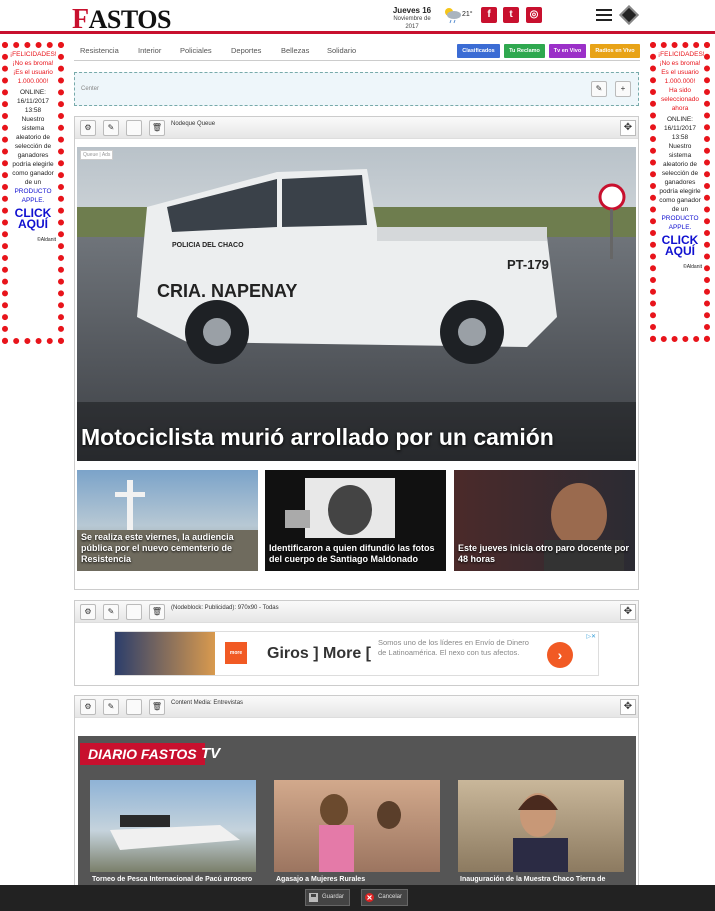 Image resolution: width=715 pixels, height=911 pixels. I want to click on nav-item-resistencia: Resistencia, so click(99, 50).